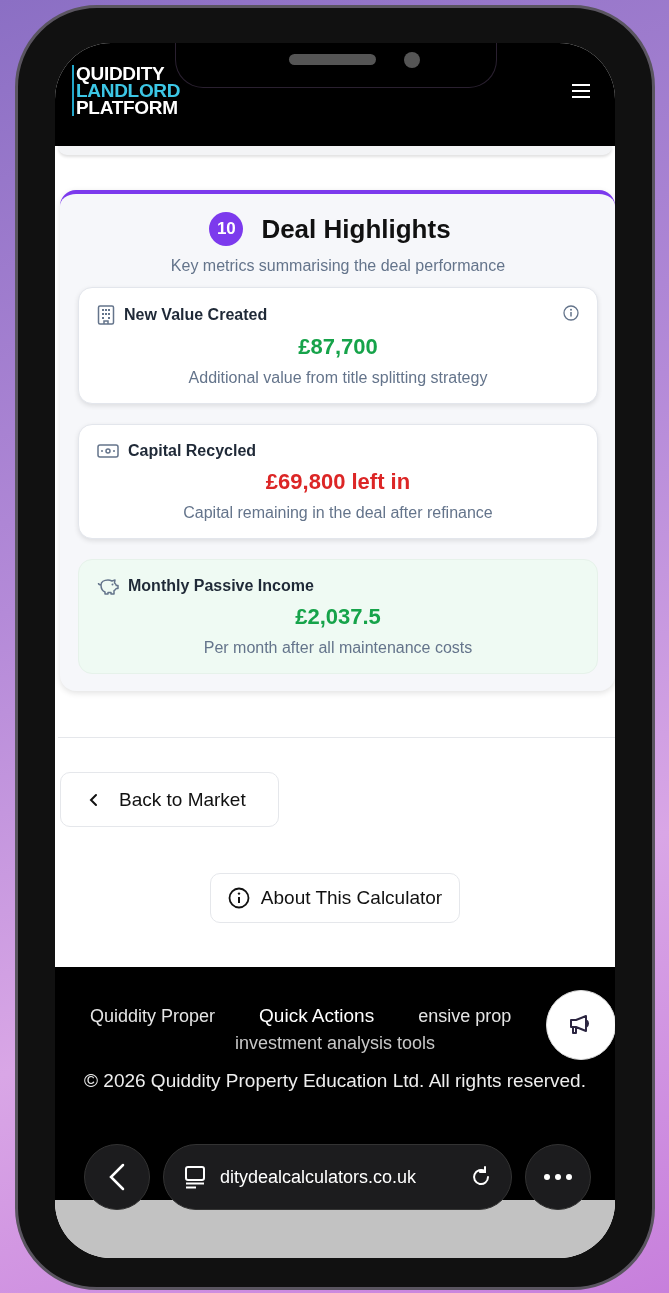 The image size is (669, 1293). I want to click on copyright-text: © 2026 Quiddity Property Education Ltd. All rights reserved., so click(335, 1081).